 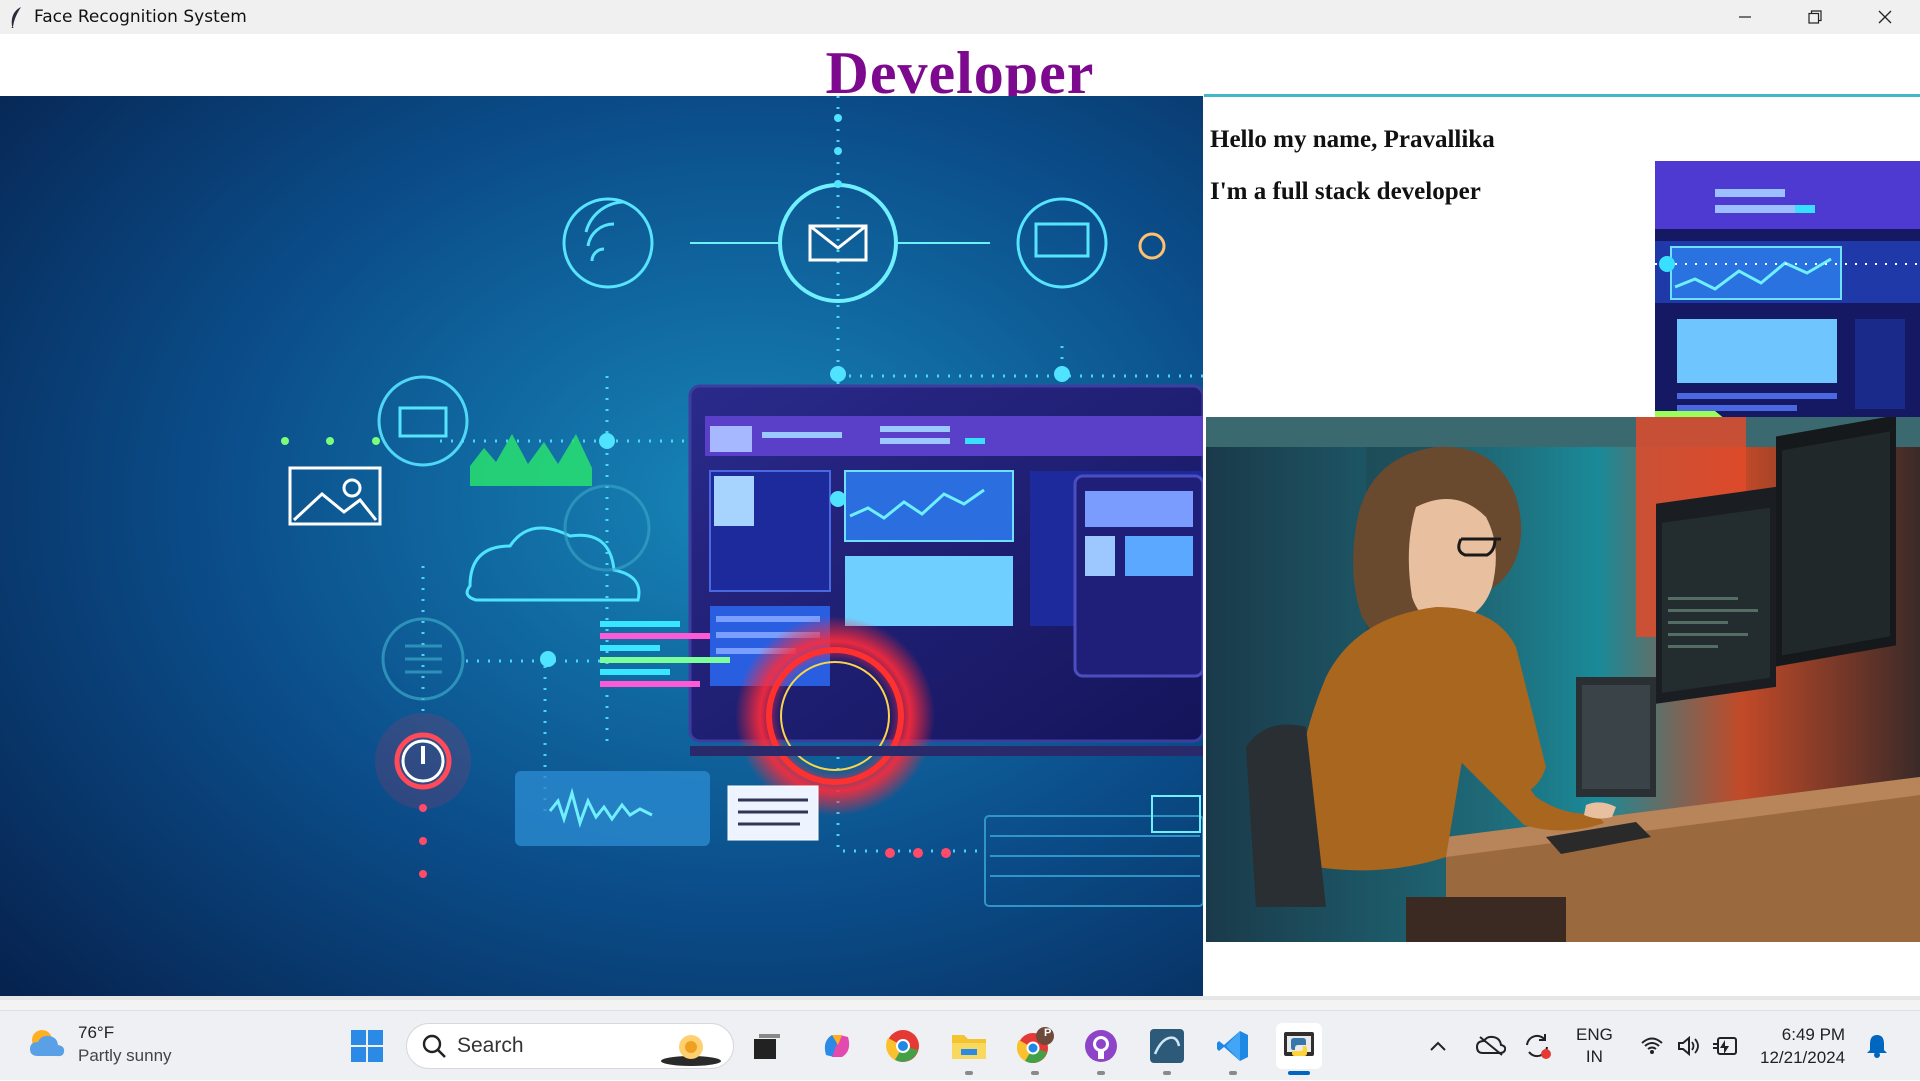 What do you see at coordinates (490, 1045) in the screenshot?
I see `search-placeholder: Search` at bounding box center [490, 1045].